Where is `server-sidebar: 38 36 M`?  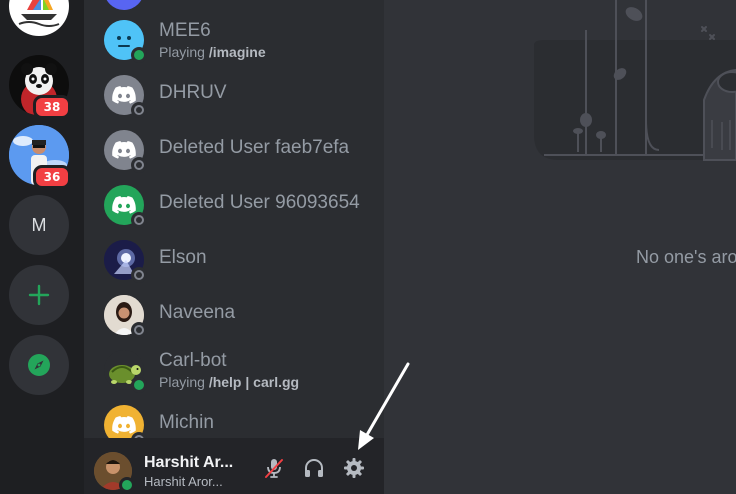
server-sidebar: 38 36 M is located at coordinates (42, 247).